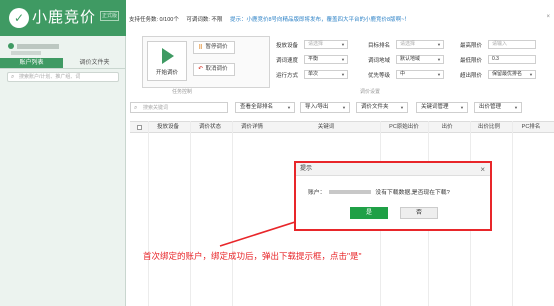 Image resolution: width=554 pixels, height=306 pixels. Describe the element at coordinates (287, 45) in the screenshot. I see `setting-label: 投放设备` at that location.